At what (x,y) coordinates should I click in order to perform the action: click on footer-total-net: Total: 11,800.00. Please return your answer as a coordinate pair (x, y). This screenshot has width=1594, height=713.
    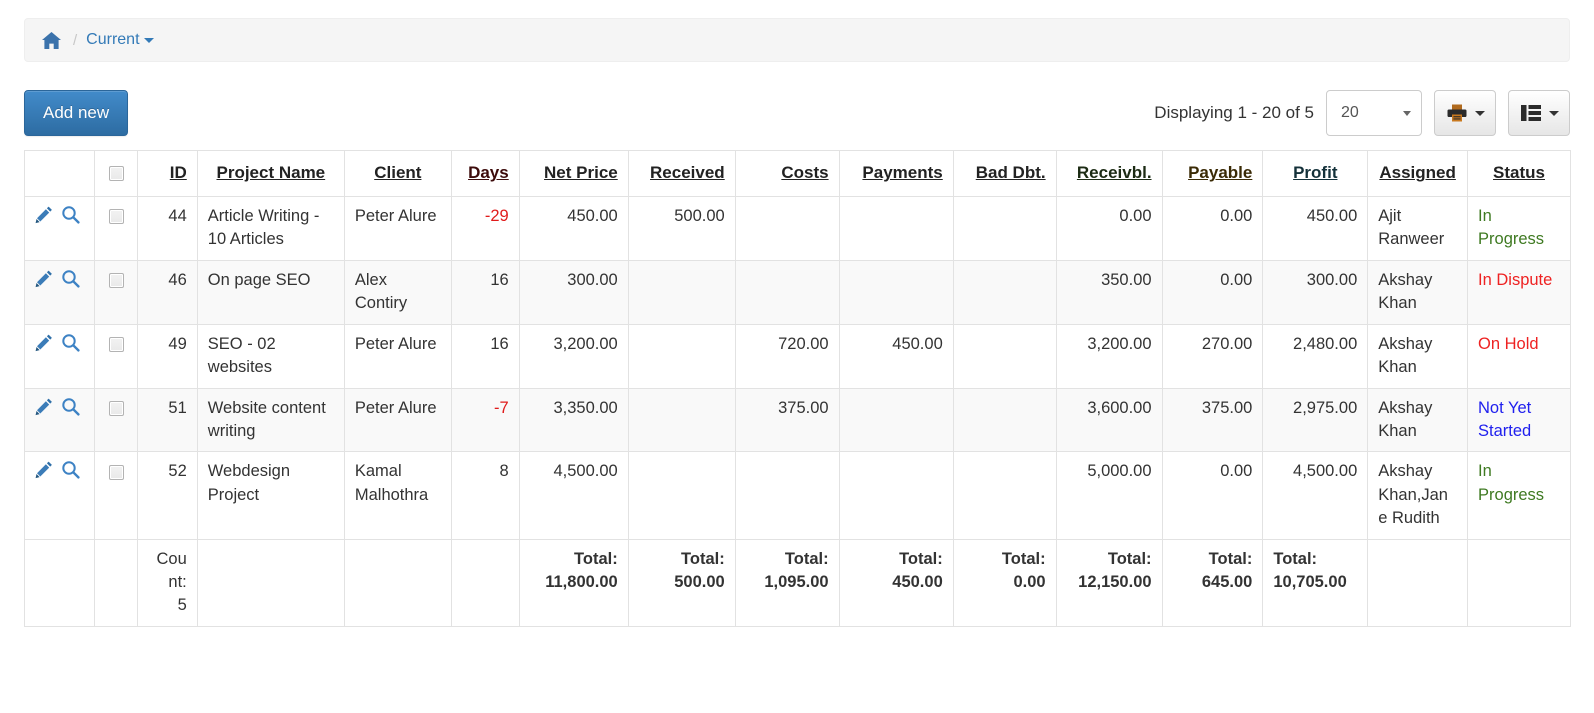
    Looking at the image, I should click on (573, 582).